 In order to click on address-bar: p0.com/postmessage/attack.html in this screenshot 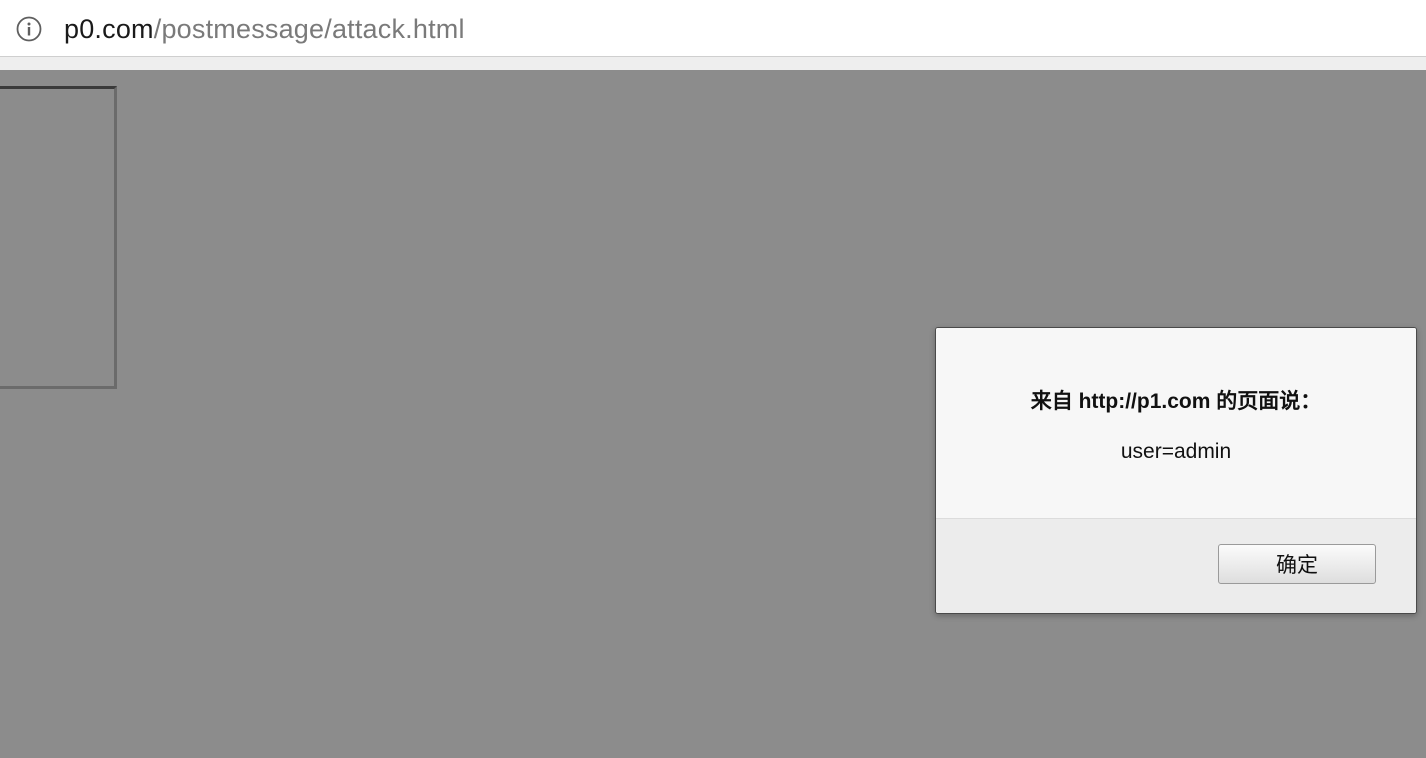, I will do `click(713, 28)`.